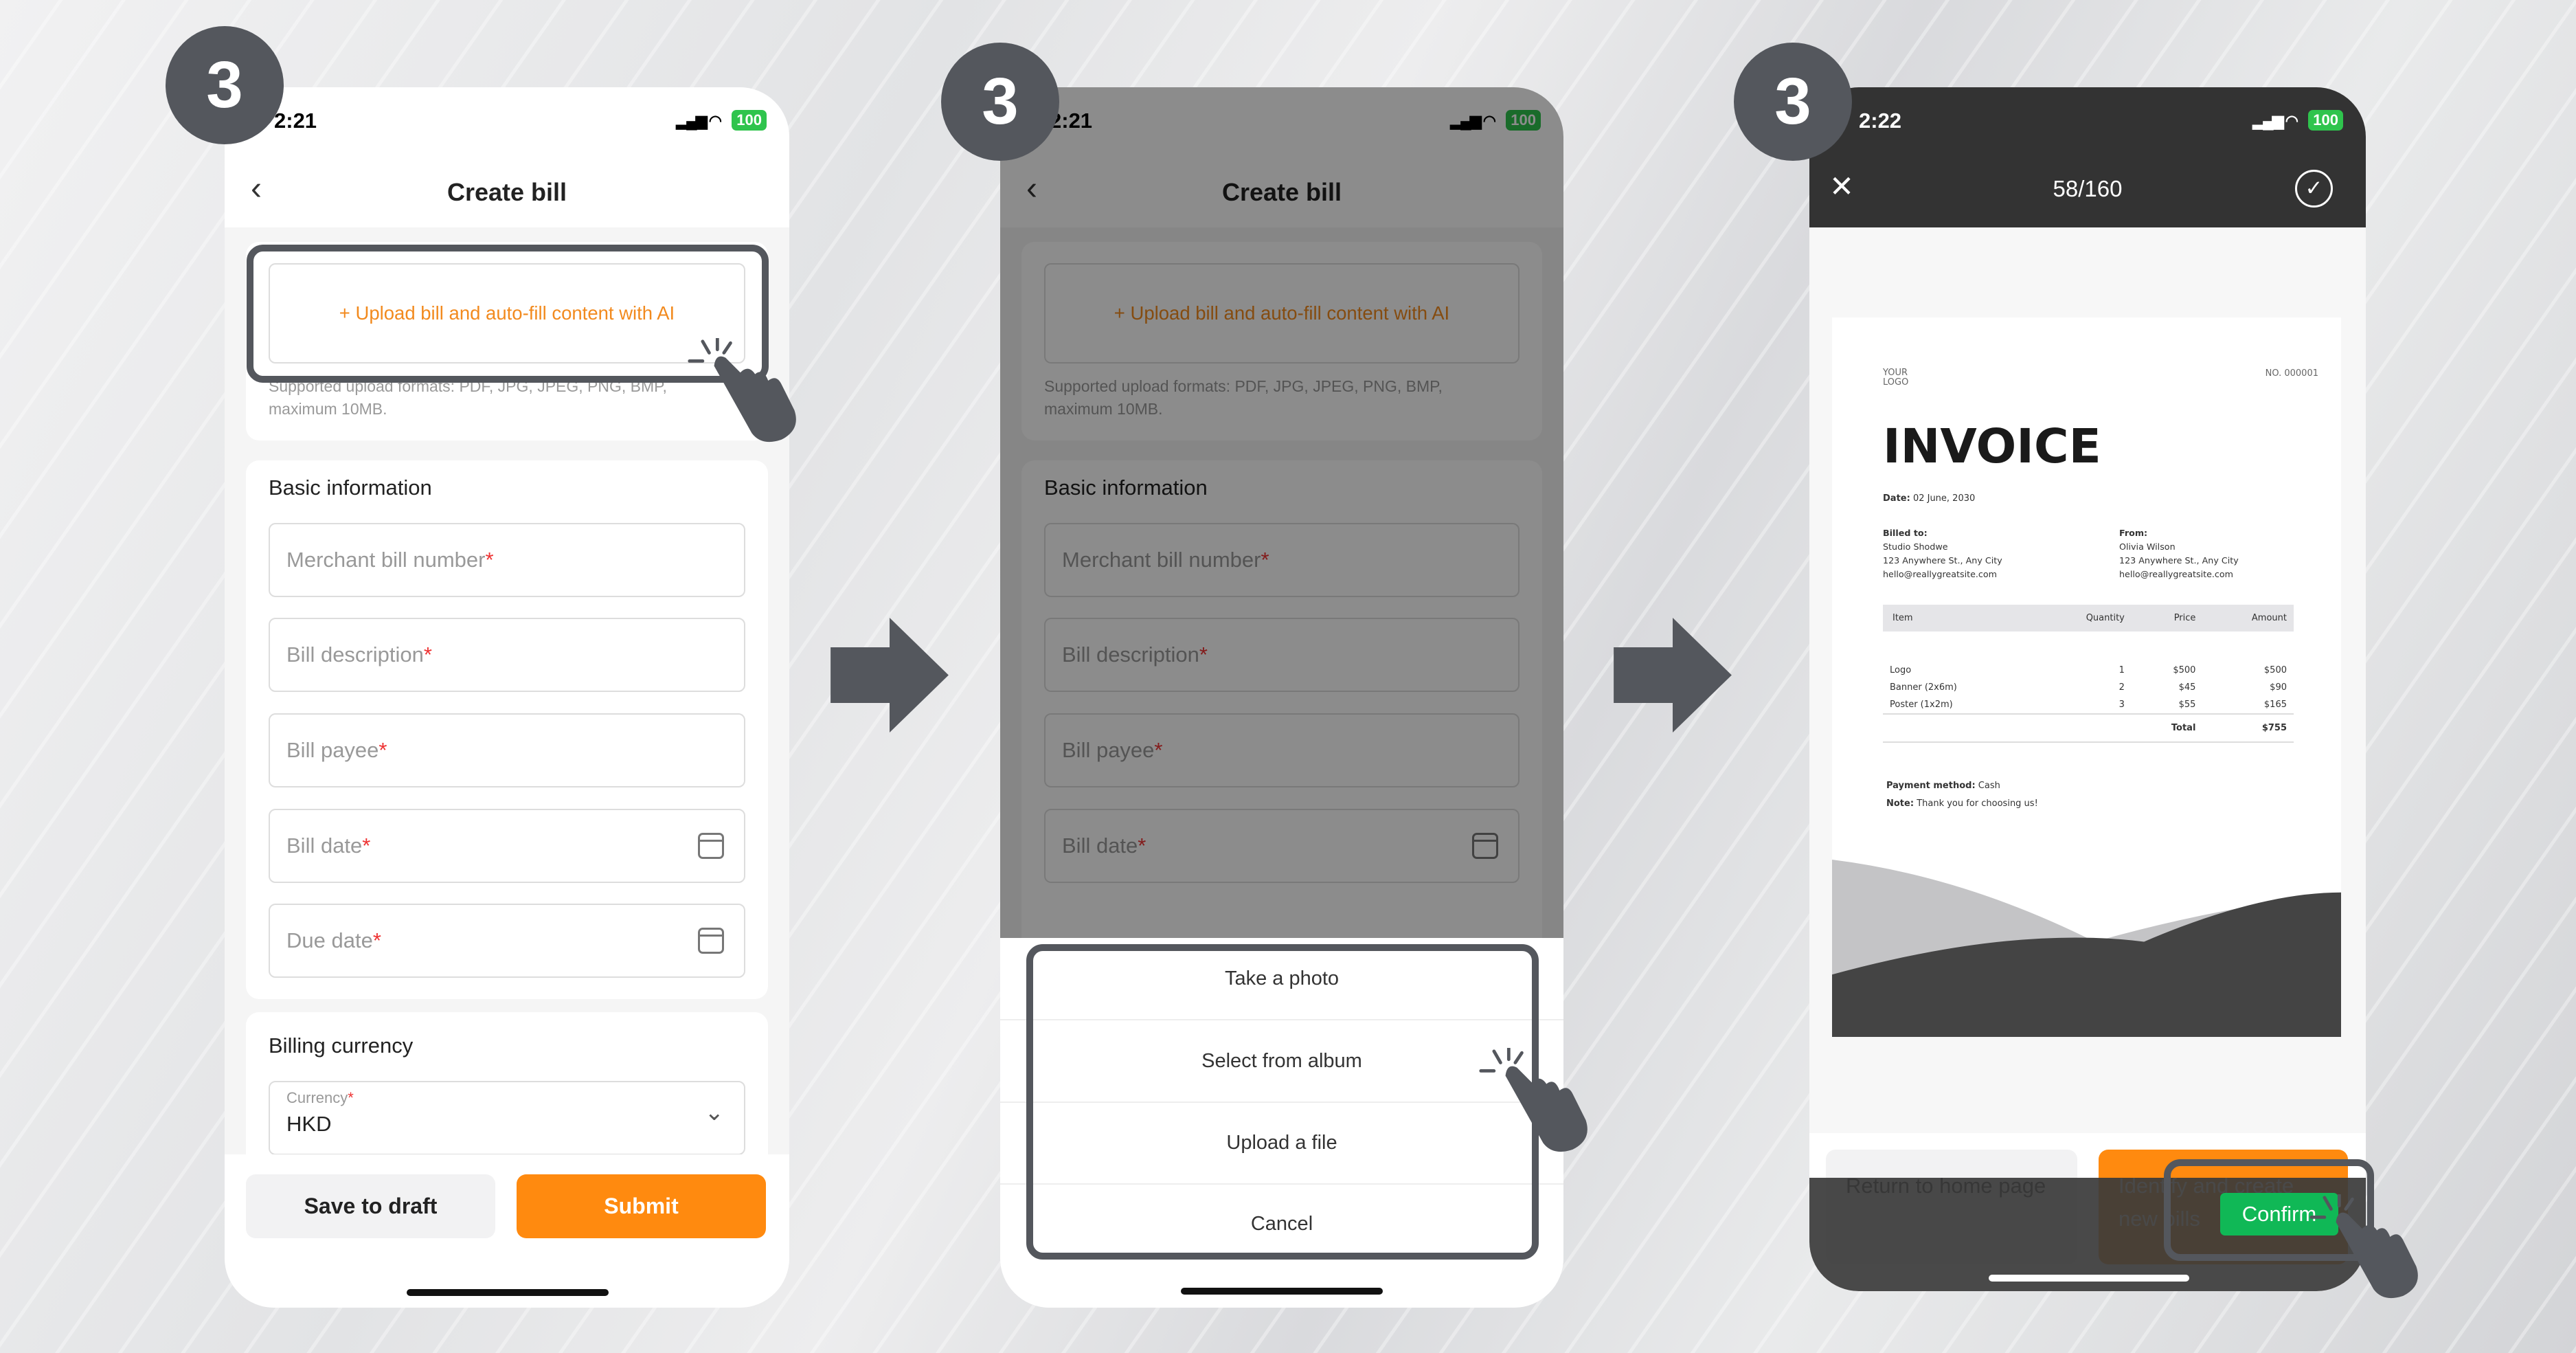 The height and width of the screenshot is (1353, 2576). Describe the element at coordinates (507, 560) in the screenshot. I see `merchant-bill-number-input: Merchant bill number *` at that location.